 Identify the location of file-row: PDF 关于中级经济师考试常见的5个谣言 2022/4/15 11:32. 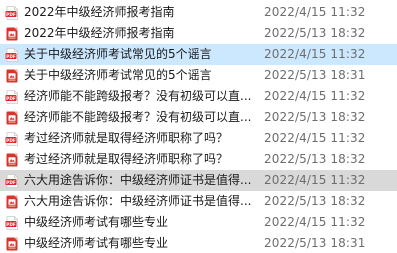
(198, 54).